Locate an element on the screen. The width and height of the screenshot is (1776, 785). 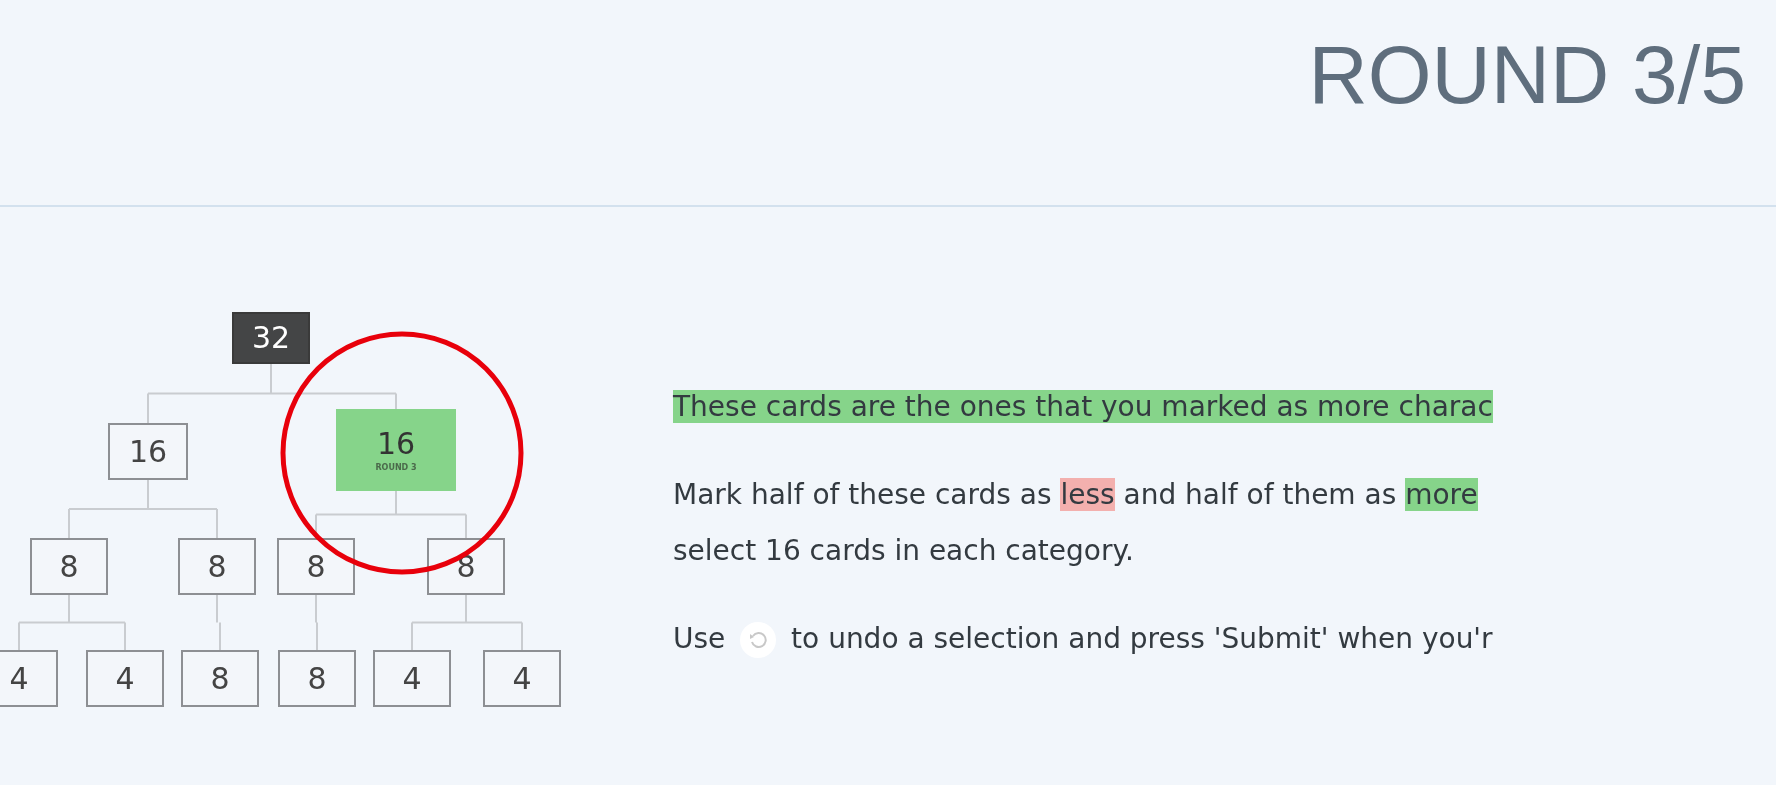
tree-node: 32 is located at coordinates (271, 338).